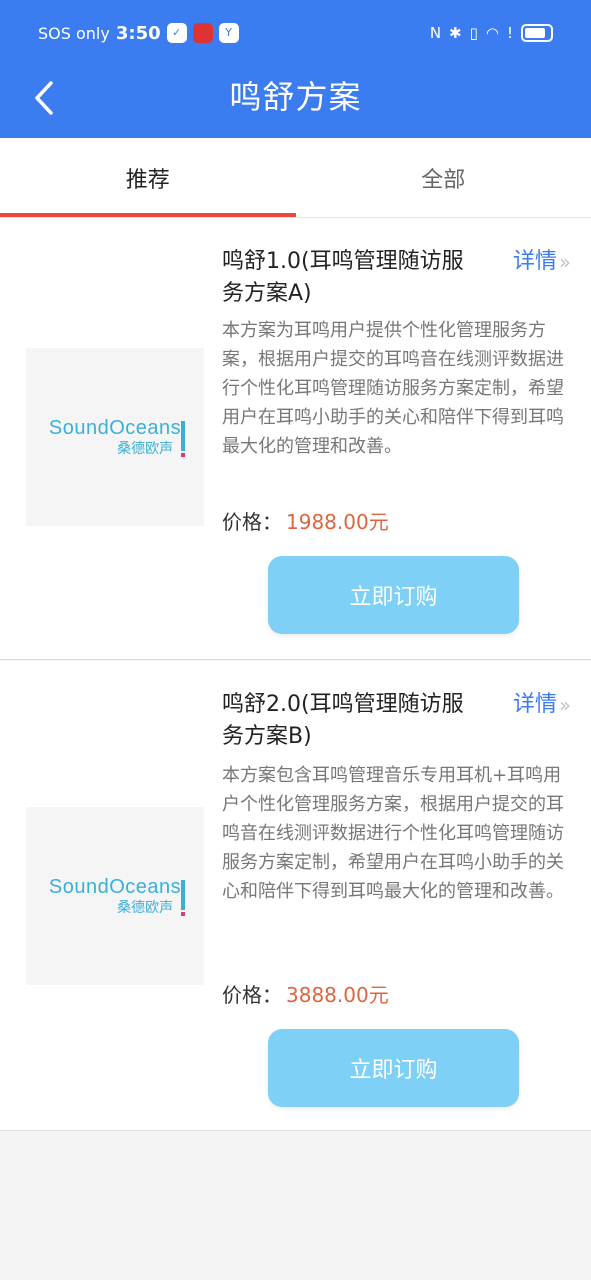 The height and width of the screenshot is (1280, 591). What do you see at coordinates (228, 33) in the screenshot?
I see `message-icon: Y` at bounding box center [228, 33].